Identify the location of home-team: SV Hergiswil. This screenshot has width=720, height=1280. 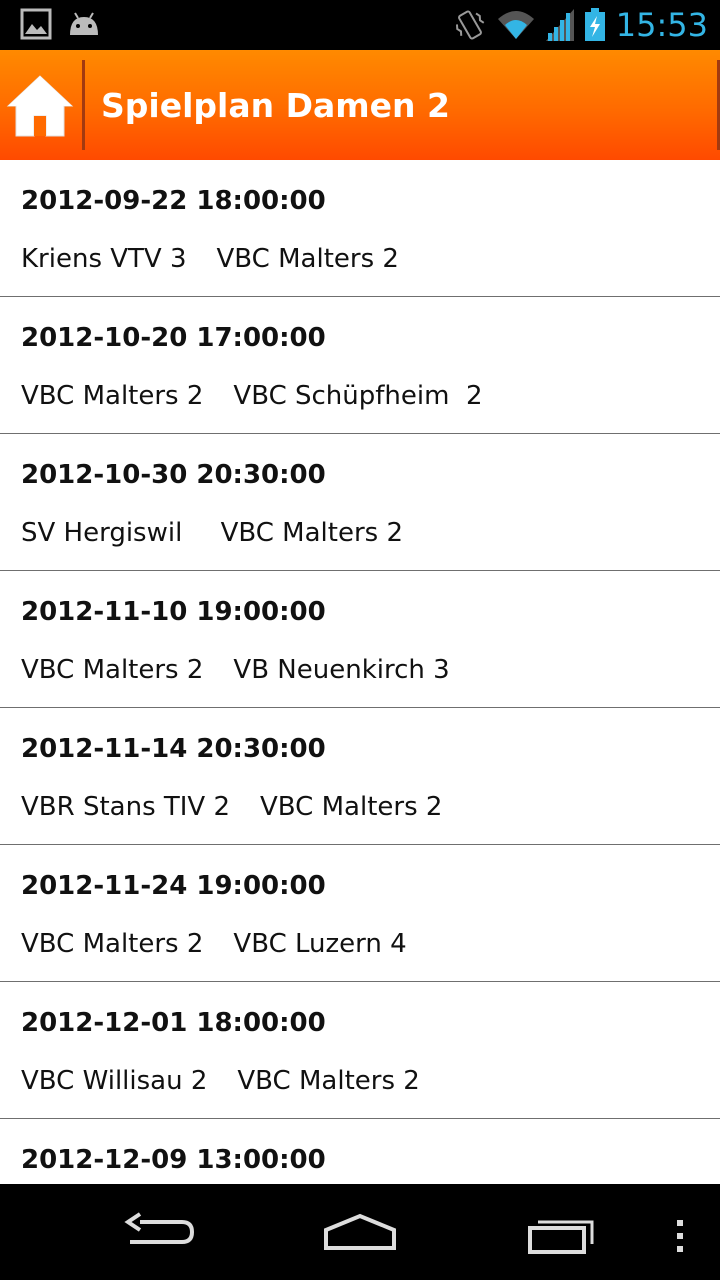
(106, 533).